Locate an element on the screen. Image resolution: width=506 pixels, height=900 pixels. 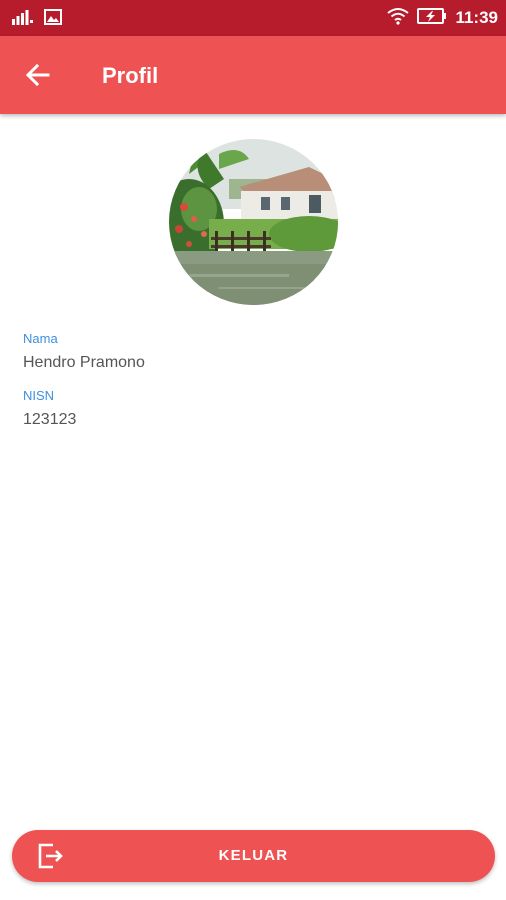
avatar-image is located at coordinates (253, 222).